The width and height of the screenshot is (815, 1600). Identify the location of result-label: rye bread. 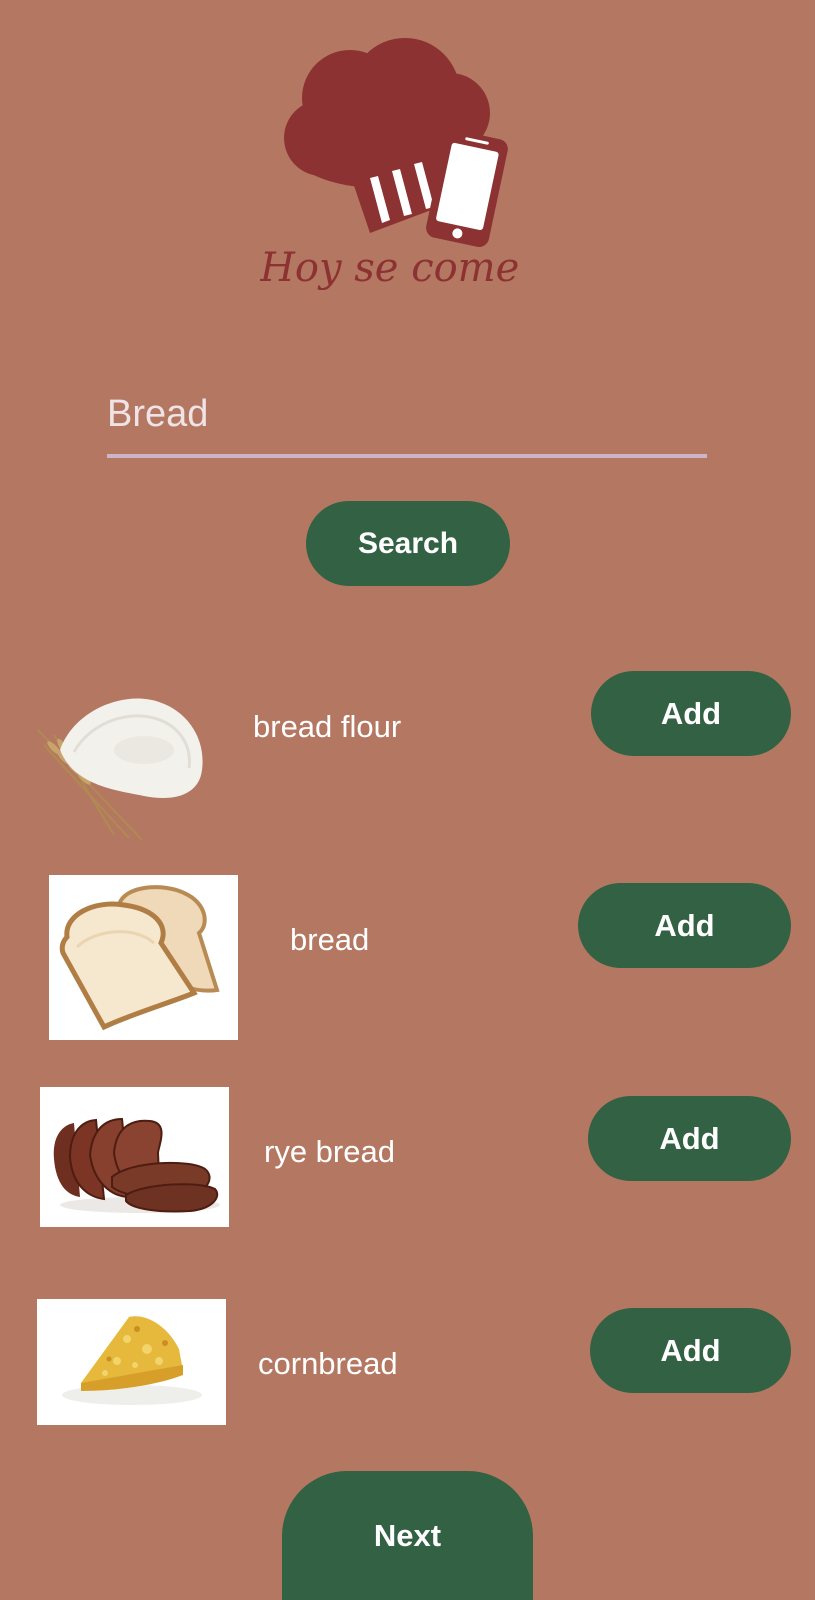
(329, 1151).